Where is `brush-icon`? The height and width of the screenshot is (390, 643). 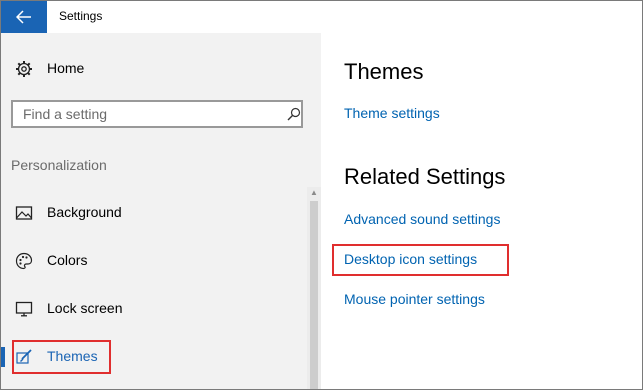 brush-icon is located at coordinates (24, 356).